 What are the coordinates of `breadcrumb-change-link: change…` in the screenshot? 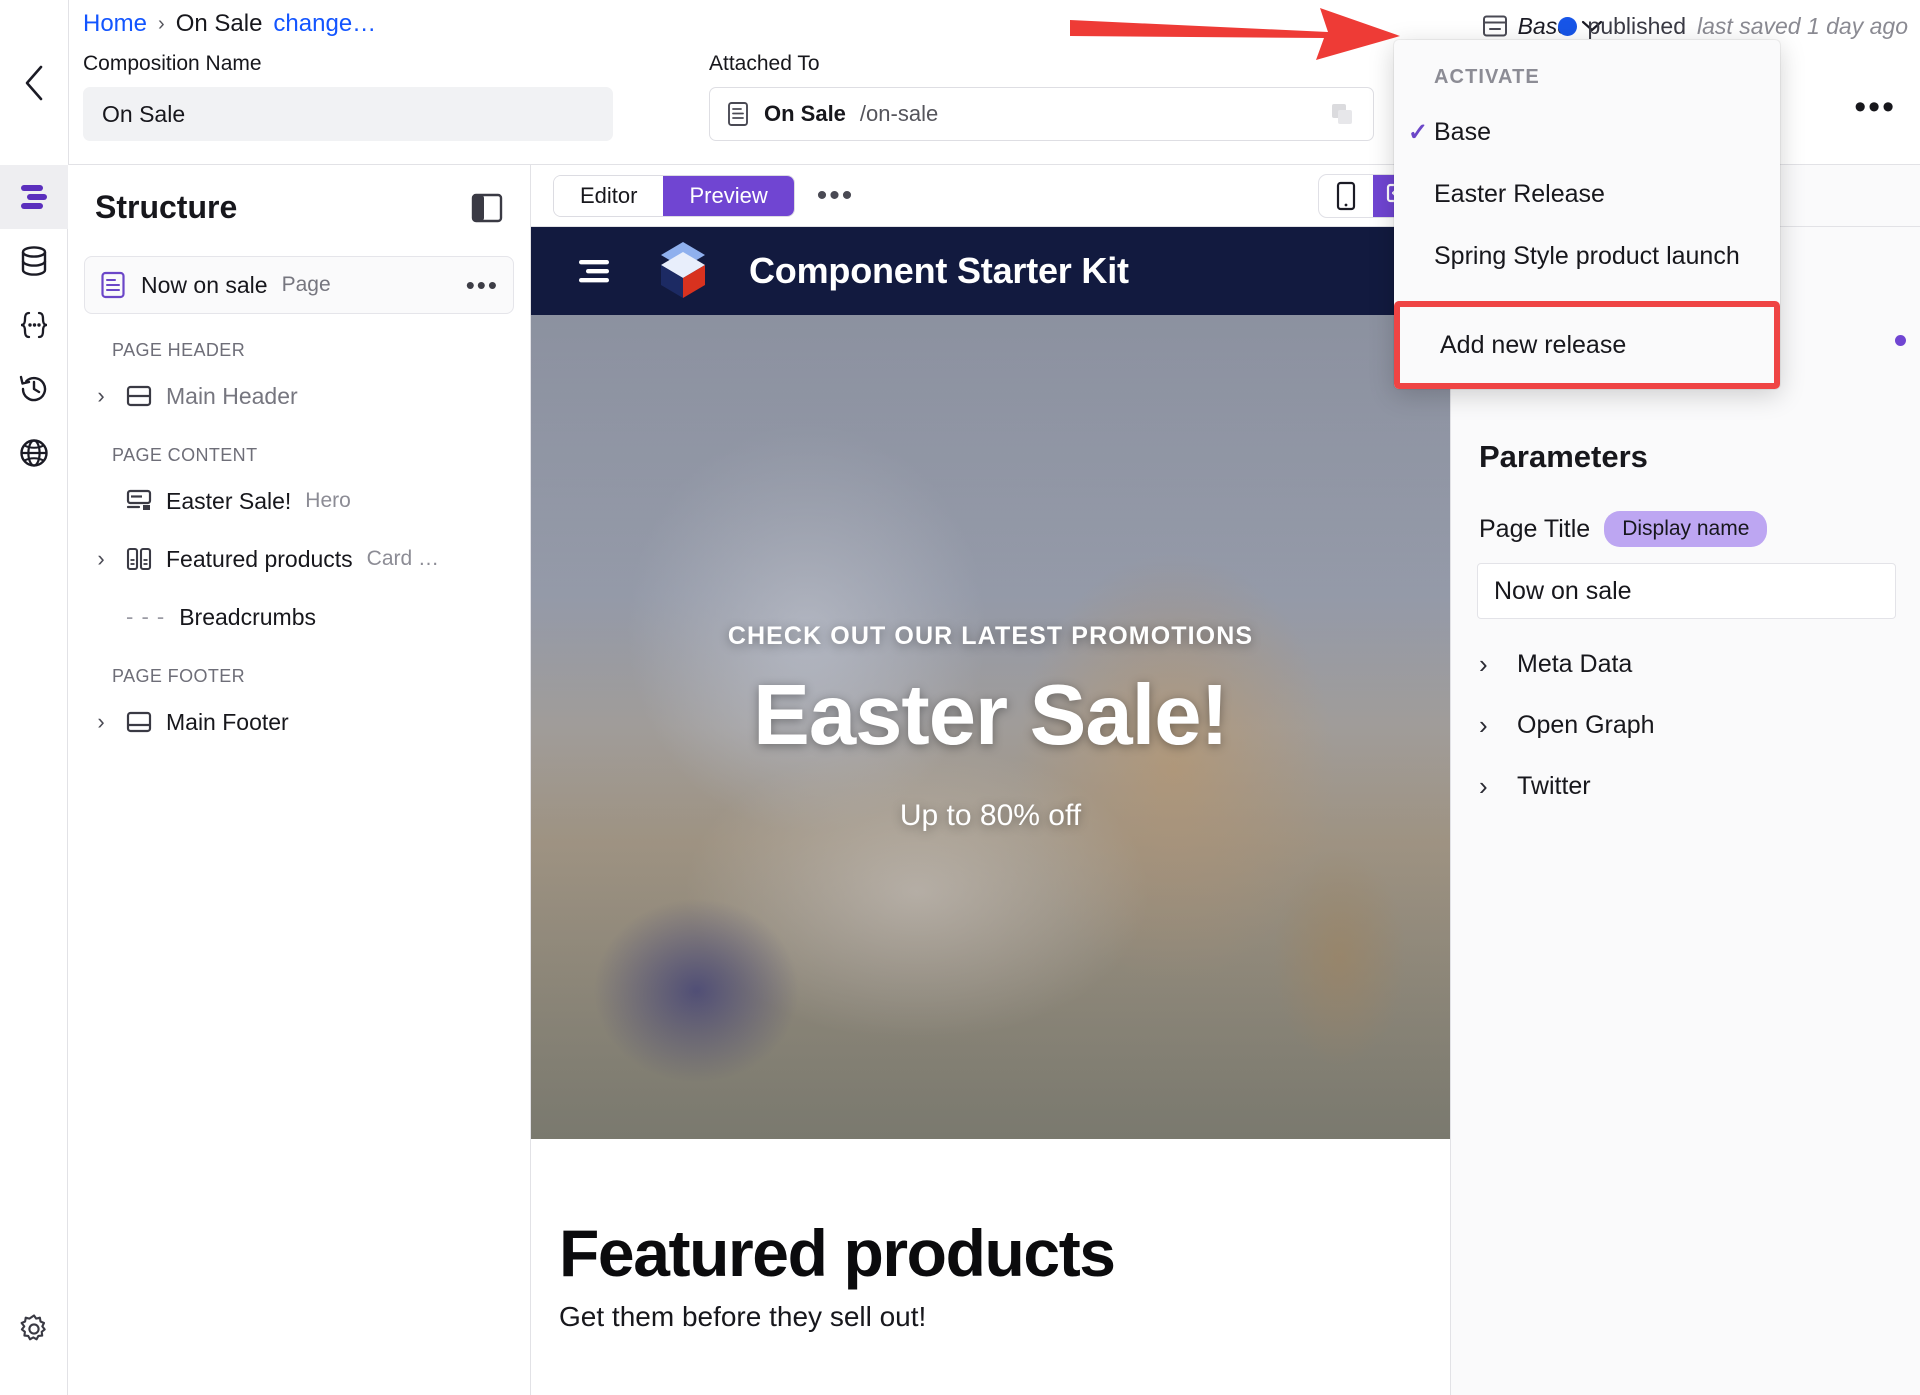 It's located at (324, 24).